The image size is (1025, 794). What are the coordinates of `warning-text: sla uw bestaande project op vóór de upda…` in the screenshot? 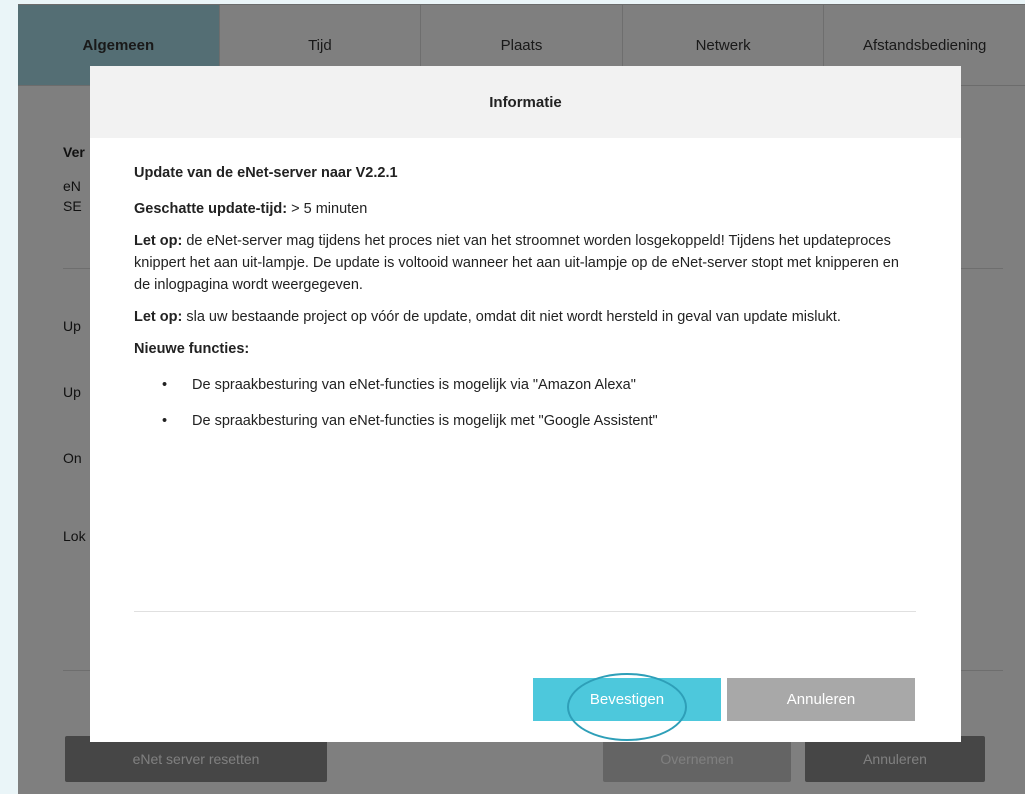 It's located at (513, 317).